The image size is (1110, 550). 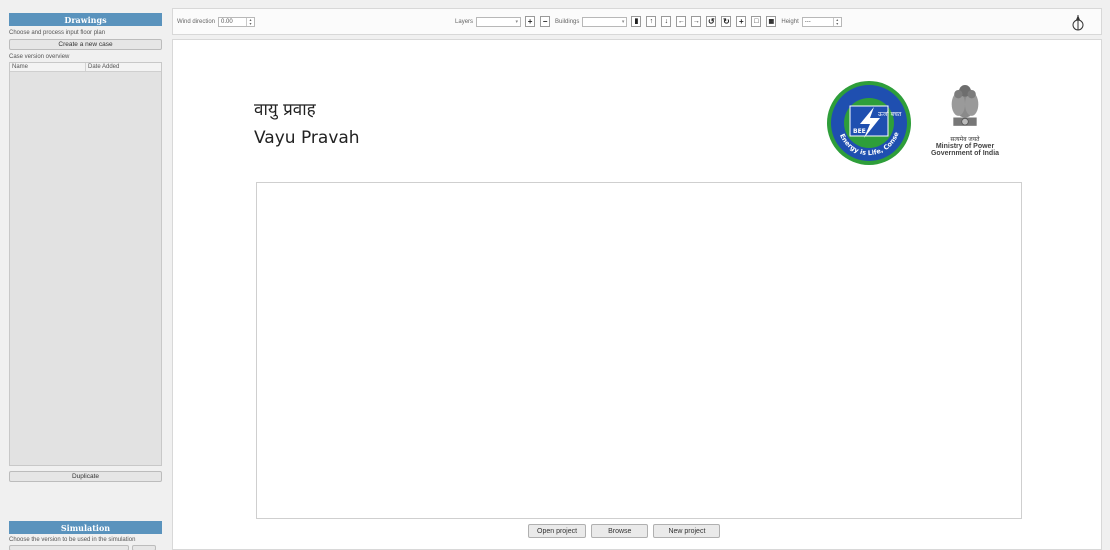 What do you see at coordinates (307, 138) in the screenshot?
I see `app-title-english: Vayu Pravah` at bounding box center [307, 138].